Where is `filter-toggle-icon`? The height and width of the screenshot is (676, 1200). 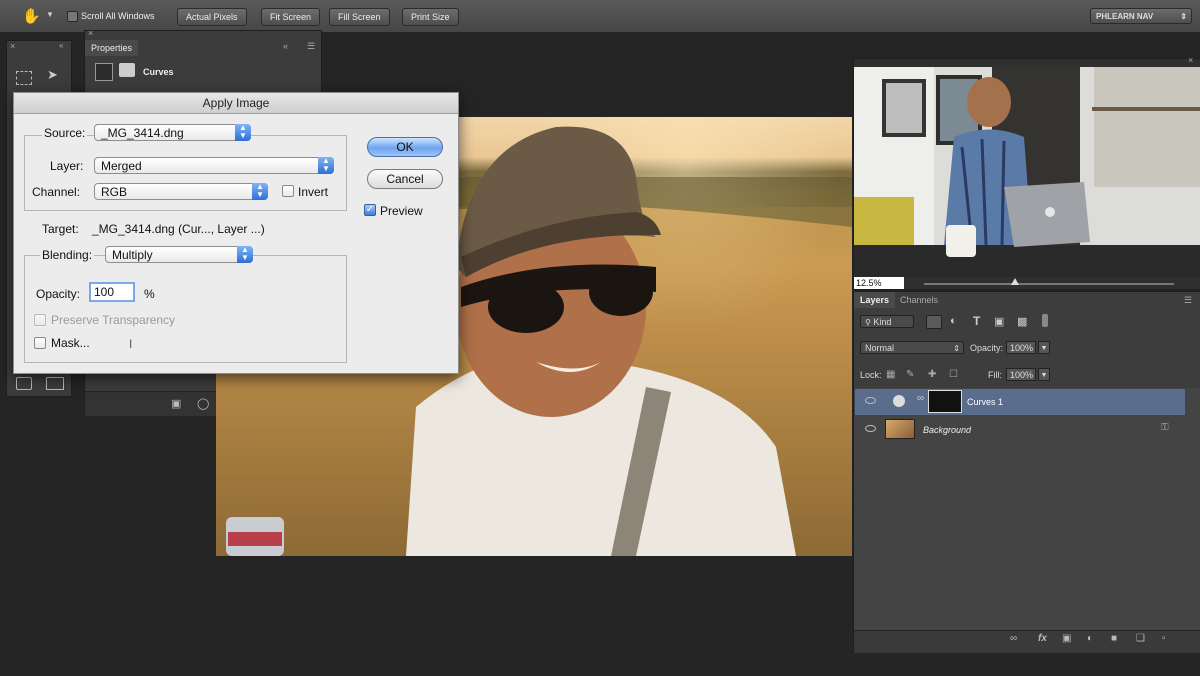 filter-toggle-icon is located at coordinates (1045, 320).